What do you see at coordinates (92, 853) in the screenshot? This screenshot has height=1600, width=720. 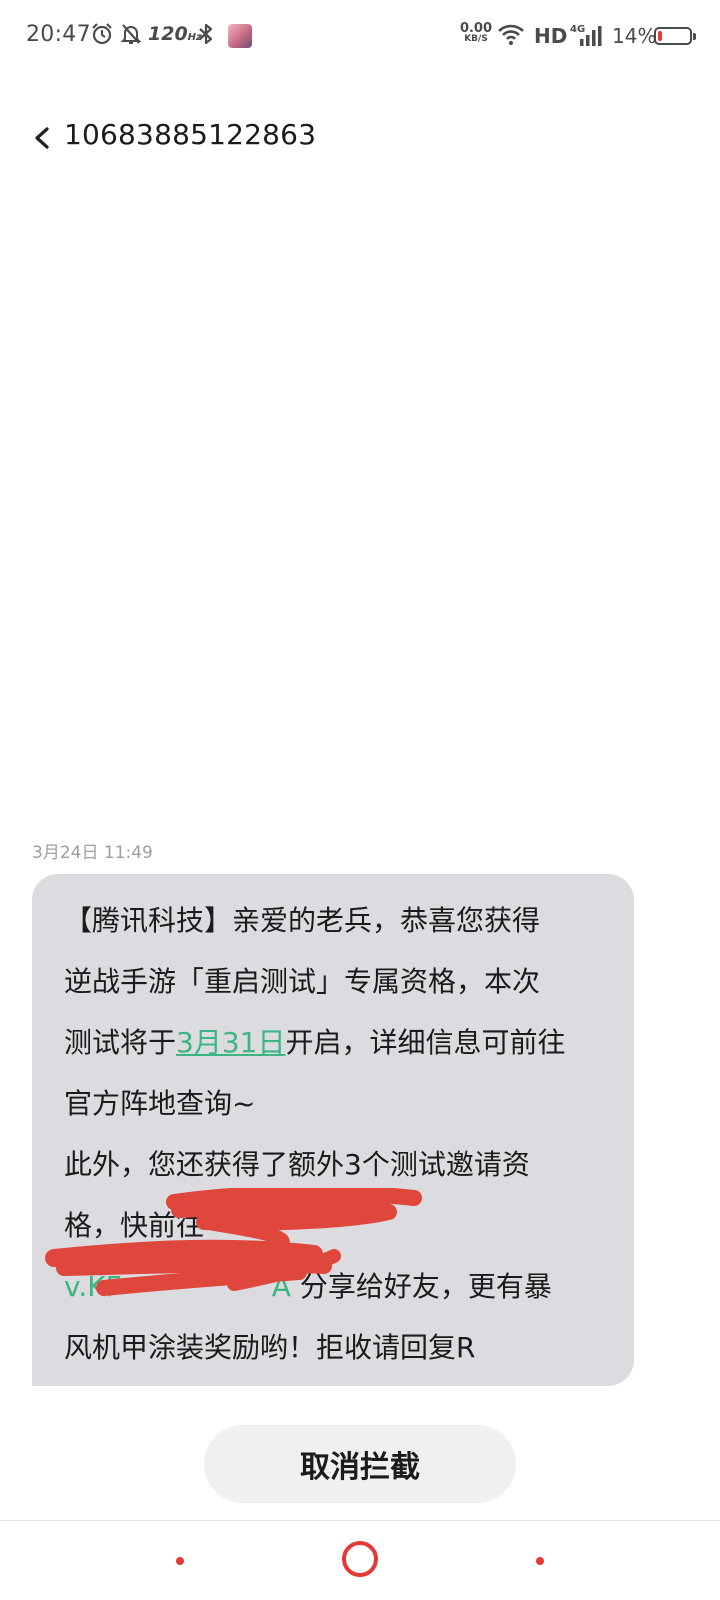 I see `message-timestamp: 3月24日 11:49` at bounding box center [92, 853].